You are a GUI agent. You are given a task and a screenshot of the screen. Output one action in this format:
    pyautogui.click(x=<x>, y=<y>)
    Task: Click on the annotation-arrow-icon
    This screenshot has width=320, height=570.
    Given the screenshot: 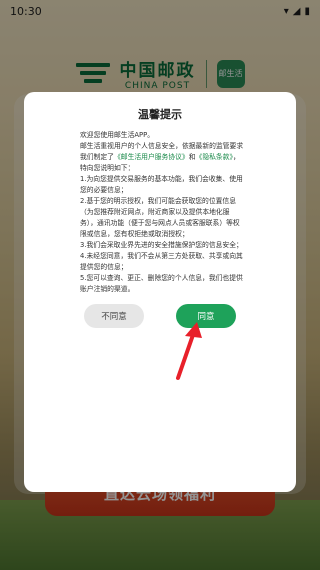 What is the action you would take?
    pyautogui.click(x=189, y=351)
    